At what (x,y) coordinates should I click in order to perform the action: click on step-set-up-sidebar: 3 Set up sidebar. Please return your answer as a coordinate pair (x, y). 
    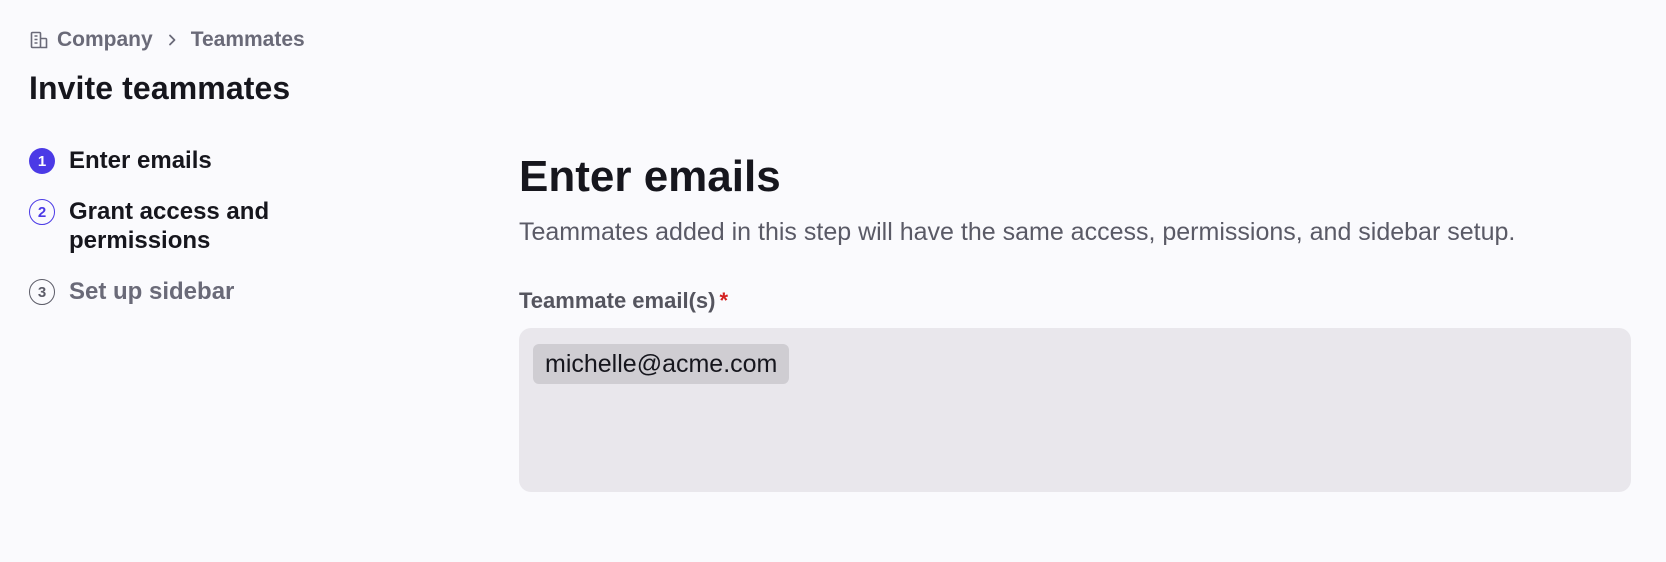
    Looking at the image, I should click on (194, 291).